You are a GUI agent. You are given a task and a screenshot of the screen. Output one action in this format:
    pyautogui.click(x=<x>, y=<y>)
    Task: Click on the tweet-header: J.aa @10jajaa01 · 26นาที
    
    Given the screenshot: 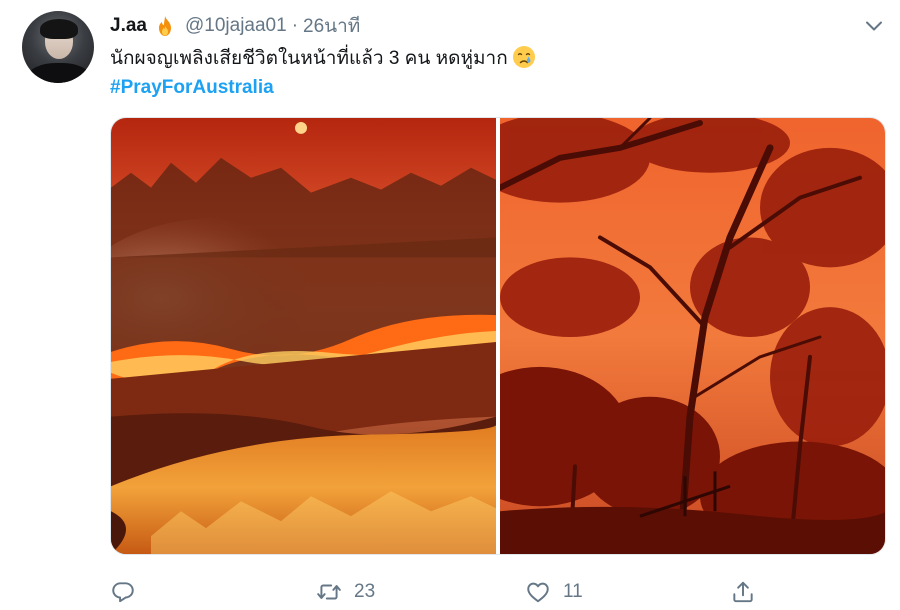 What is the action you would take?
    pyautogui.click(x=235, y=26)
    